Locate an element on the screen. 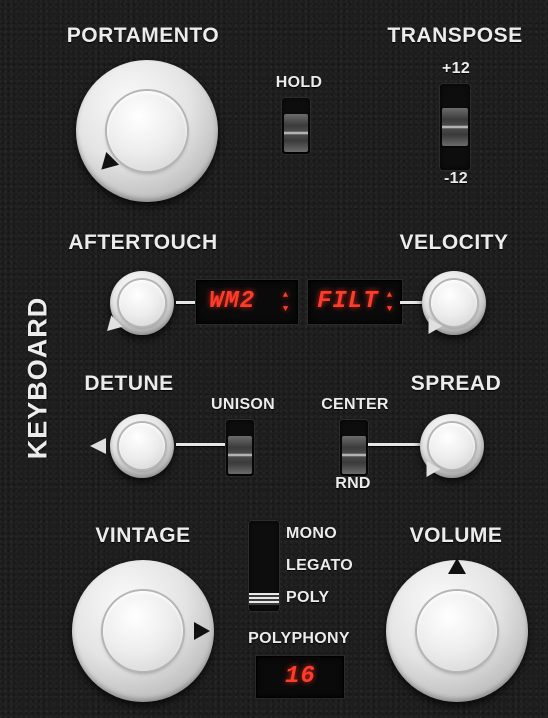 This screenshot has width=548, height=718. vintage-pointer-icon is located at coordinates (202, 631).